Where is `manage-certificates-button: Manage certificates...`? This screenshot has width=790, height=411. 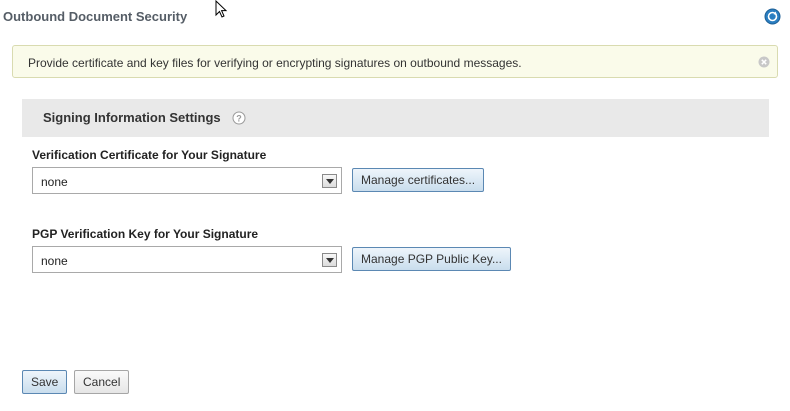
manage-certificates-button: Manage certificates... is located at coordinates (418, 180).